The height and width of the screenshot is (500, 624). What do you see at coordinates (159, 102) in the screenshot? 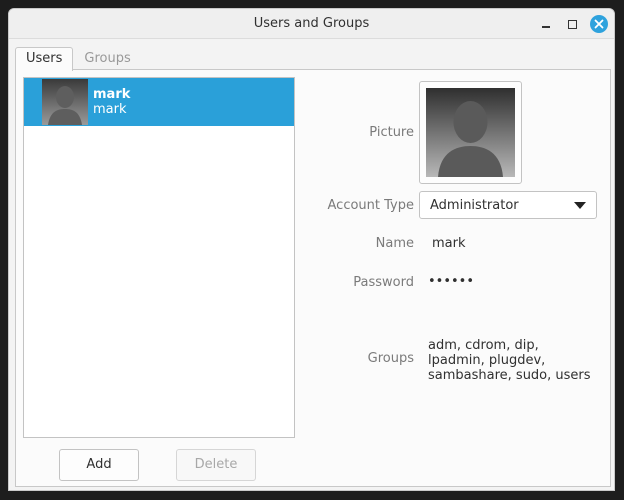
I see `list-item-user-mark: mark mark` at bounding box center [159, 102].